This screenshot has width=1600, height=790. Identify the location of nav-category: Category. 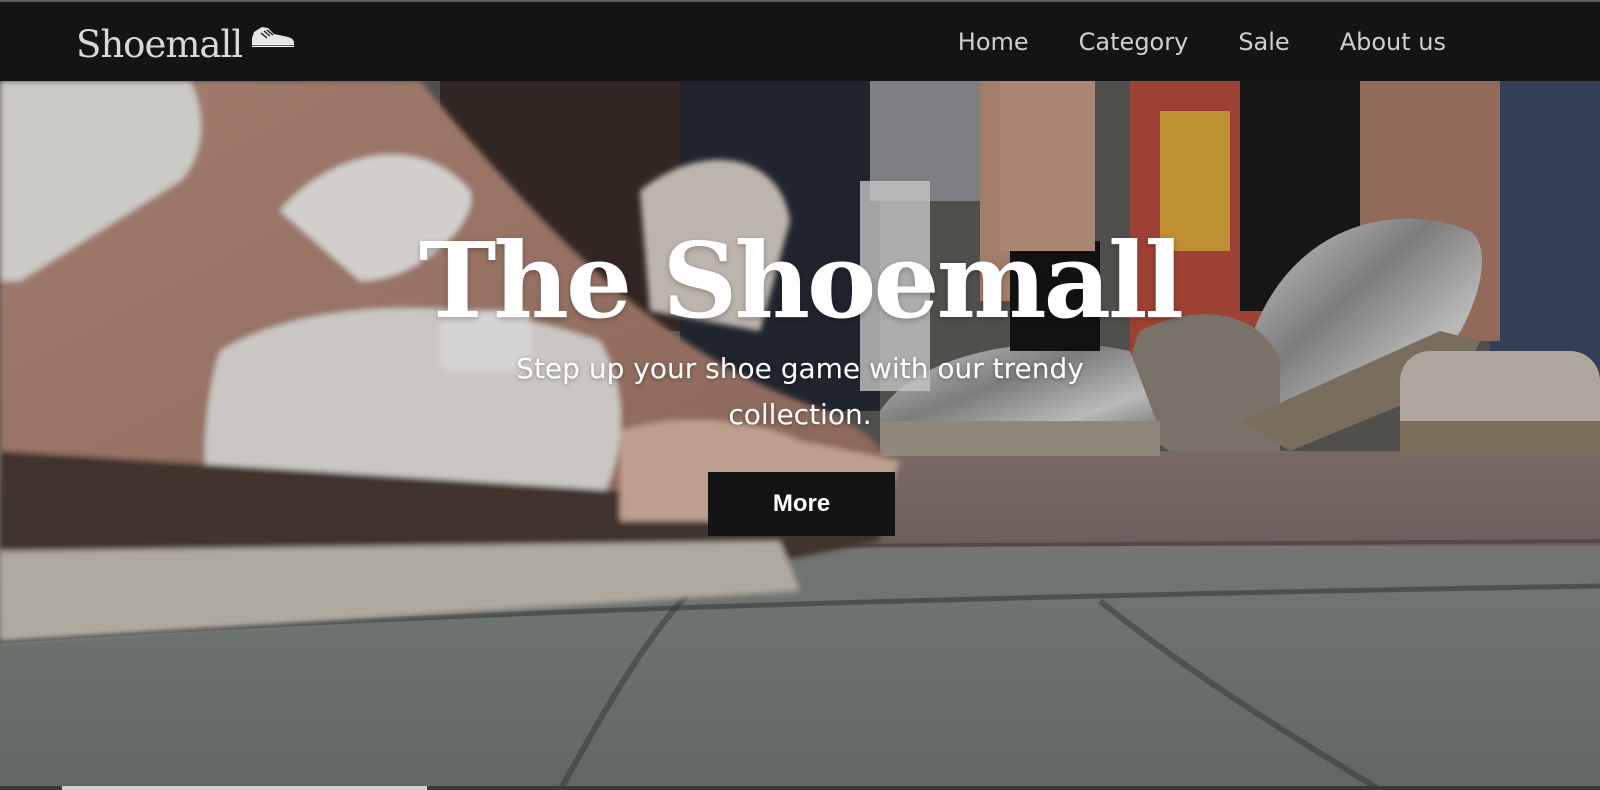
(1134, 42).